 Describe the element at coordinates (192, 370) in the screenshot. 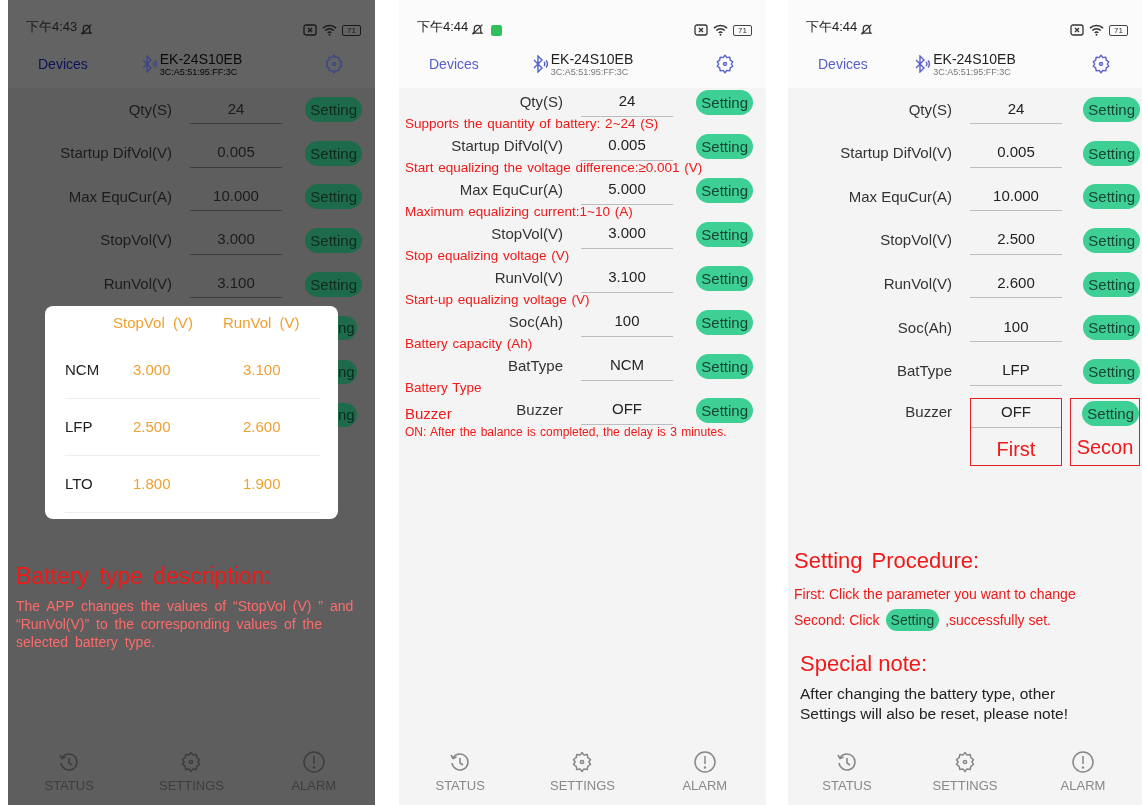

I see `battery-type-option: NCM 3.000 3.100` at that location.